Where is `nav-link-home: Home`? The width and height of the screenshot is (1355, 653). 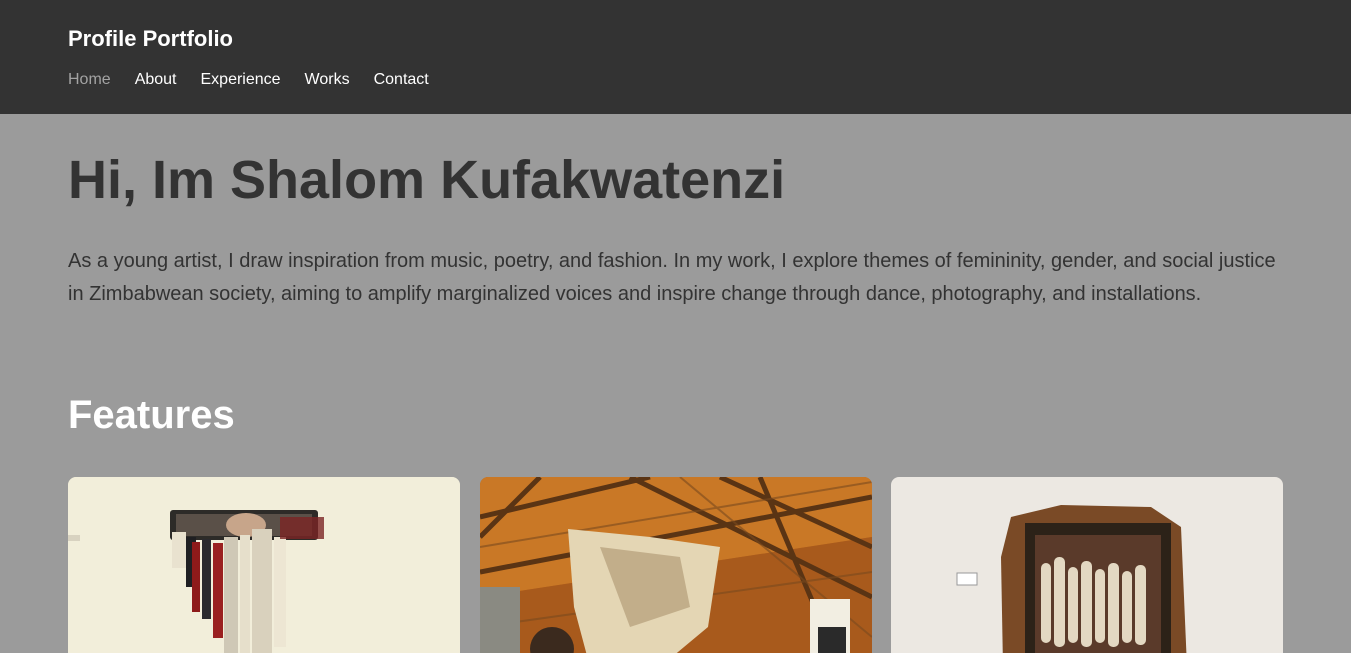
nav-link-home: Home is located at coordinates (89, 79).